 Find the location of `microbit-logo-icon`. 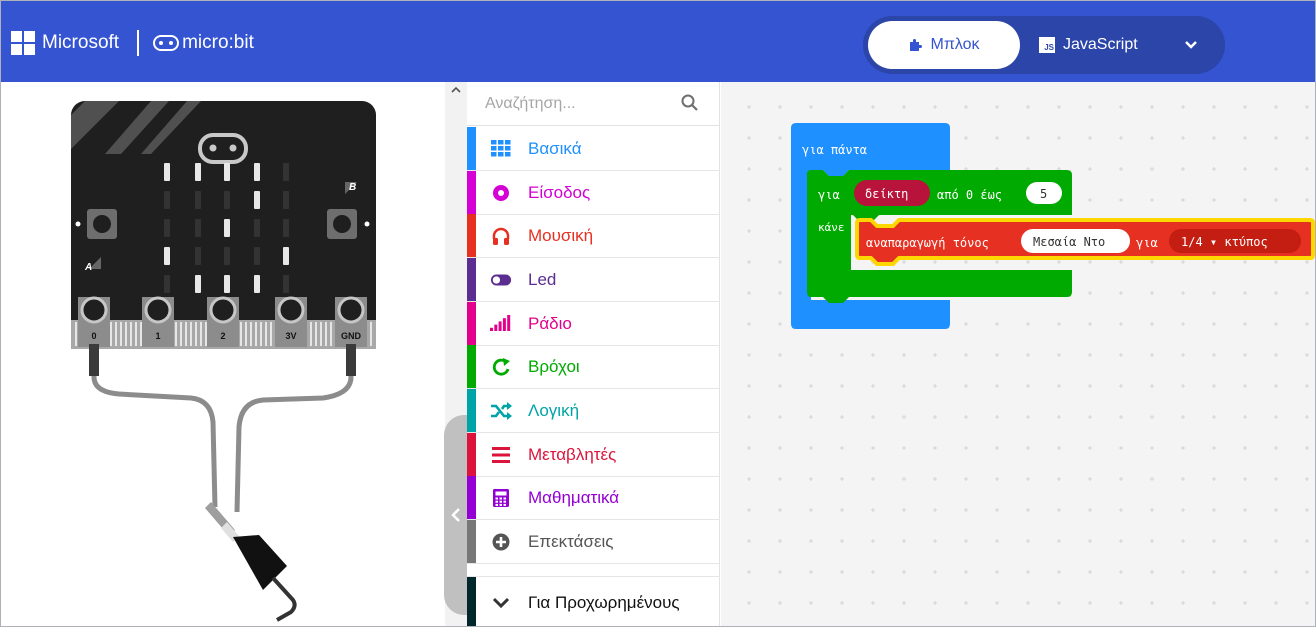

microbit-logo-icon is located at coordinates (166, 43).